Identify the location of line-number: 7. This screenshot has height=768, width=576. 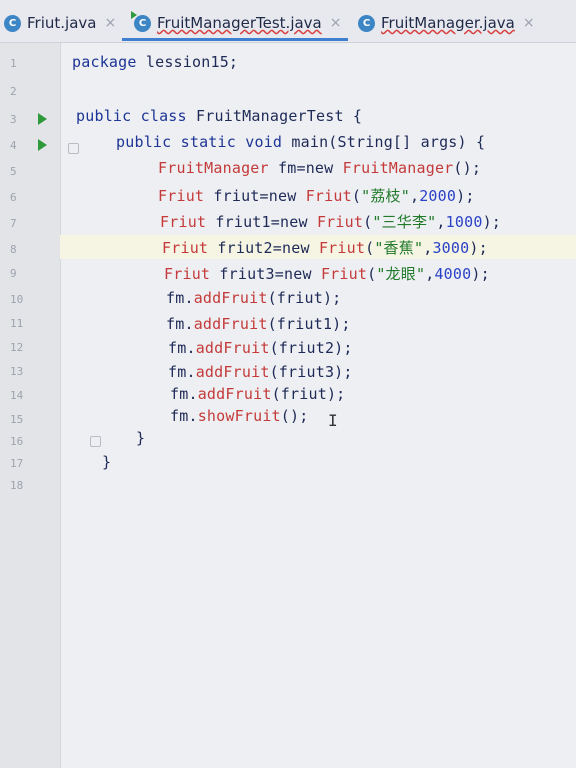
(13, 223).